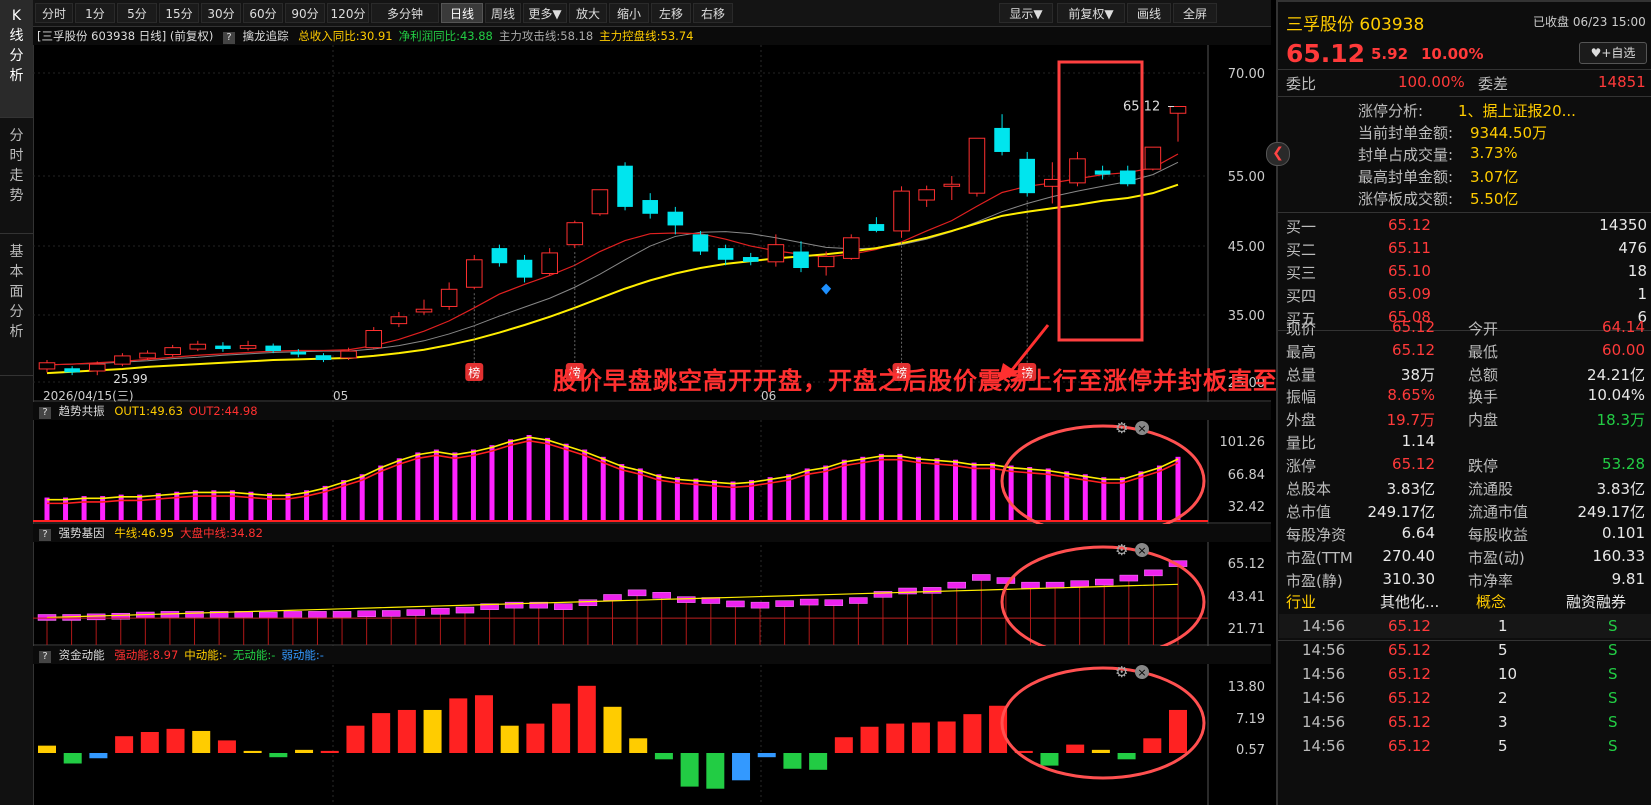  What do you see at coordinates (1301, 601) in the screenshot?
I see `tag-item: 行业` at bounding box center [1301, 601].